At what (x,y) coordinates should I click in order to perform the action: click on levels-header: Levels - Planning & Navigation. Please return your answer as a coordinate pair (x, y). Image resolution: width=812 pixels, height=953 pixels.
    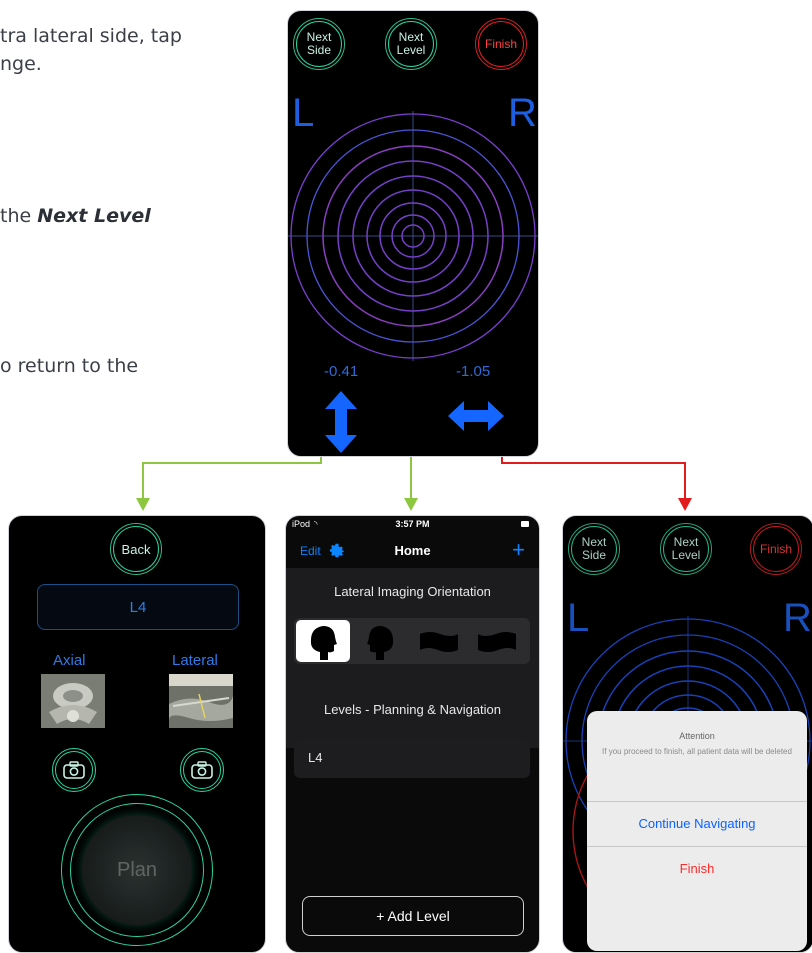
    Looking at the image, I should click on (412, 709).